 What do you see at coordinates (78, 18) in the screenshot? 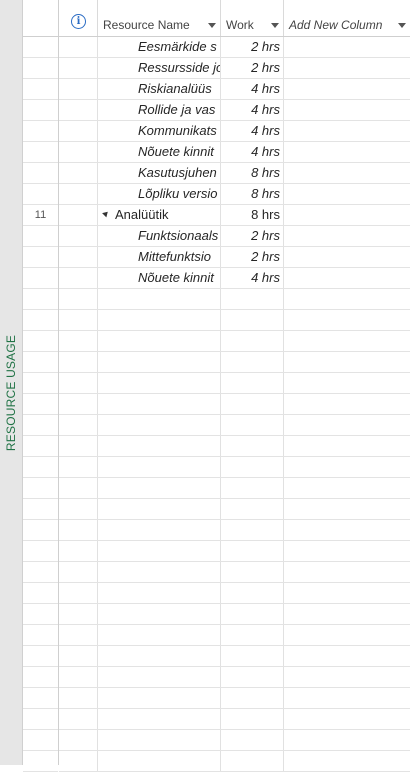
I see `indicators-column-header: i` at bounding box center [78, 18].